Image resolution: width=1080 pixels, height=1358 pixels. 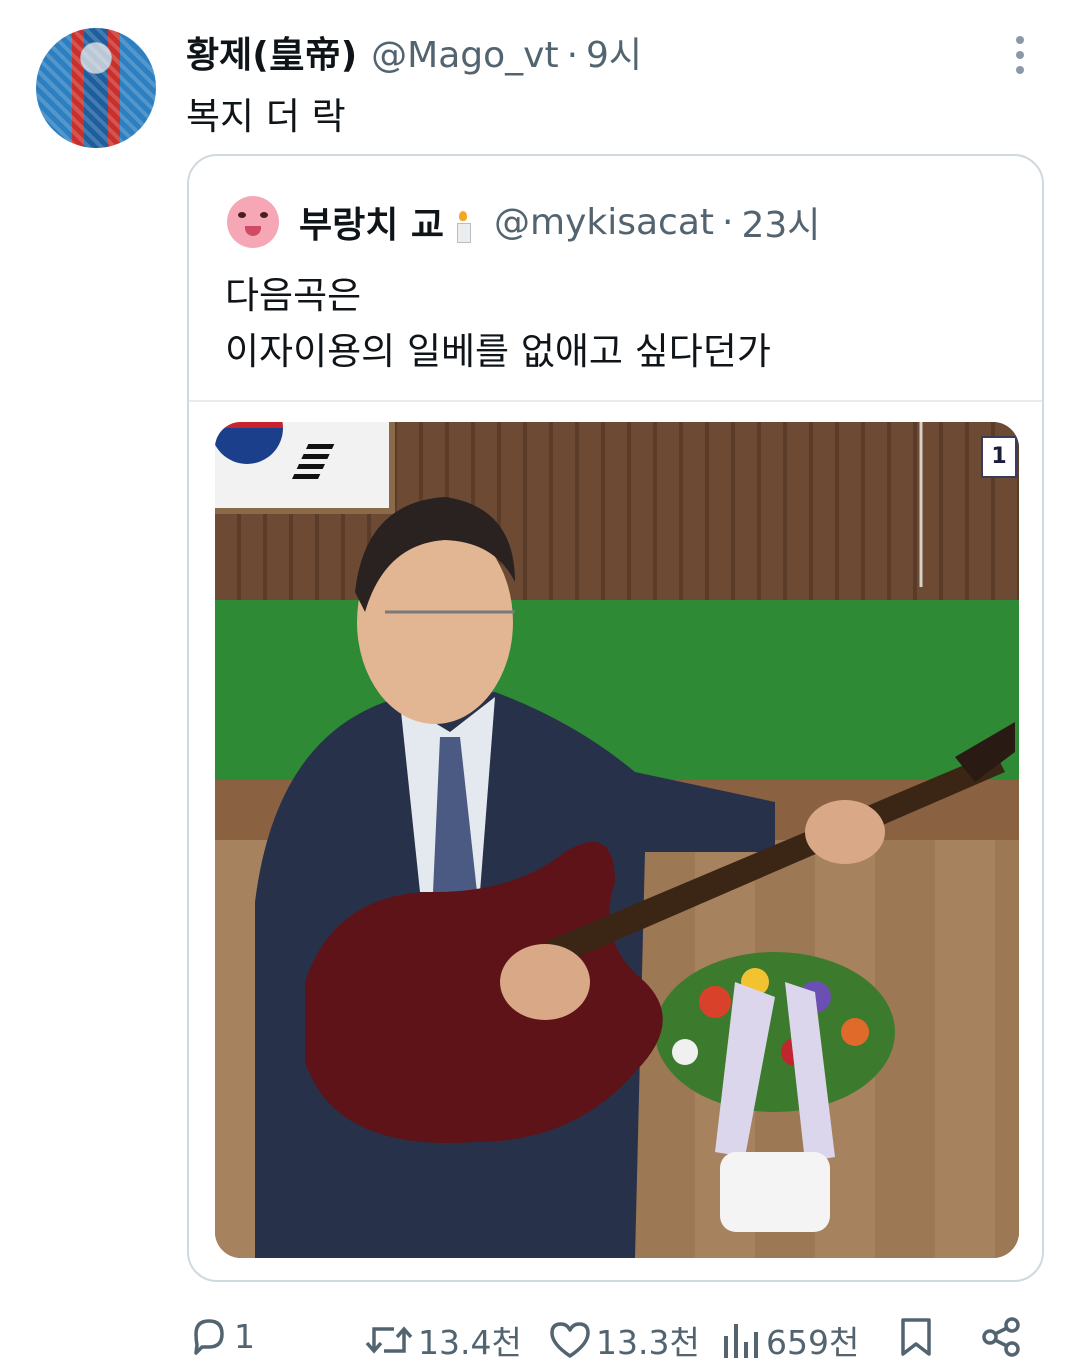 I want to click on retweet-button: 13.4천, so click(x=443, y=1337).